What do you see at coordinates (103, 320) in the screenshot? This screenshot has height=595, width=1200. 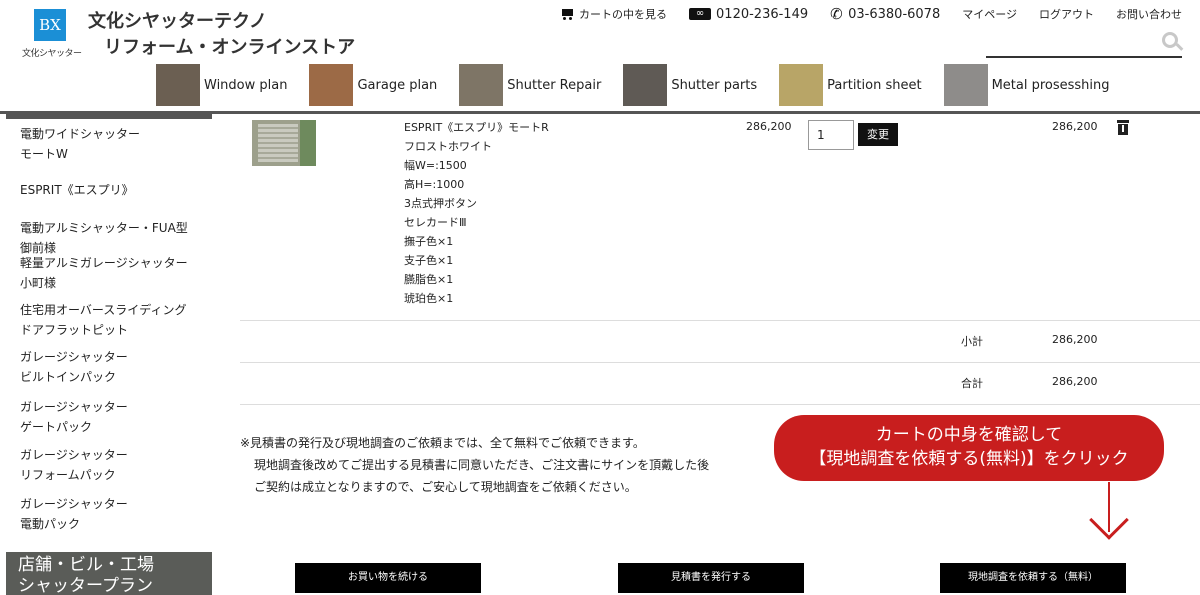 I see `sidebar-item: 住宅用オーバースライディング ドアフラットピット` at bounding box center [103, 320].